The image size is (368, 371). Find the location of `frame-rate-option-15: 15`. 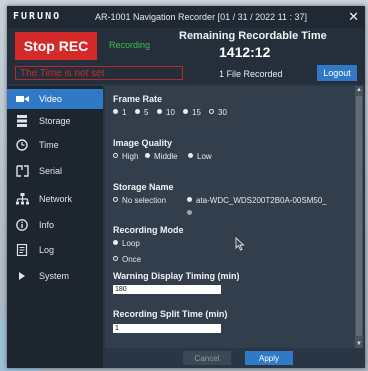

frame-rate-option-15: 15 is located at coordinates (192, 112).